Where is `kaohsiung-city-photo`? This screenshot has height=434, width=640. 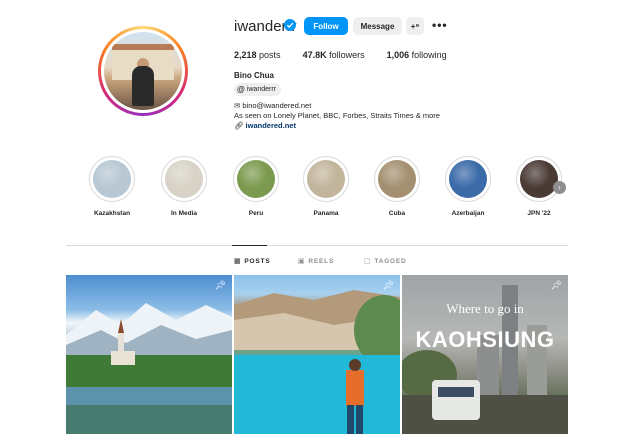
kaohsiung-city-photo is located at coordinates (485, 359).